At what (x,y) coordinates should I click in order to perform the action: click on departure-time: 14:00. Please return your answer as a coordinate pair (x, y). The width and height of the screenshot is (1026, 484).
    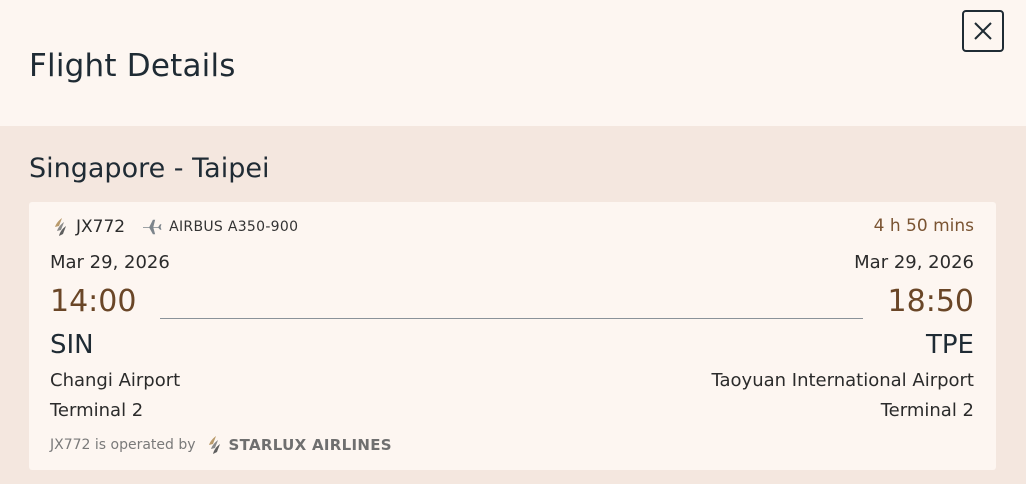
    Looking at the image, I should click on (93, 301).